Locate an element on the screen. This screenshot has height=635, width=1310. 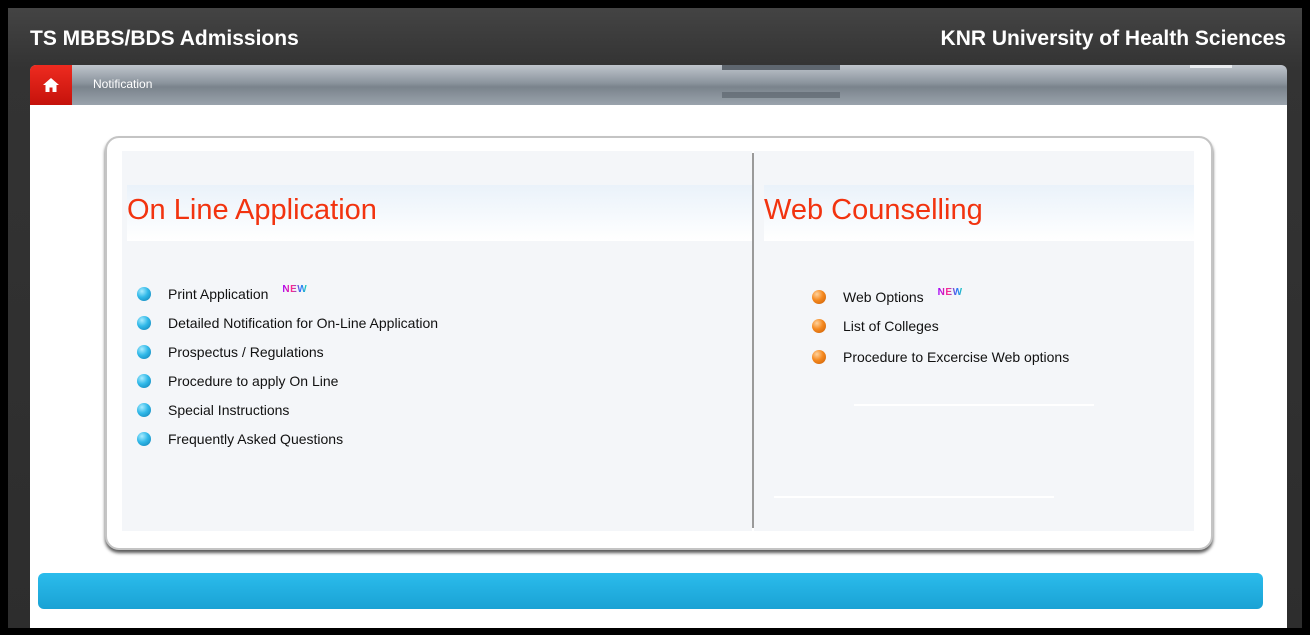
bottom-border is located at coordinates (655, 631).